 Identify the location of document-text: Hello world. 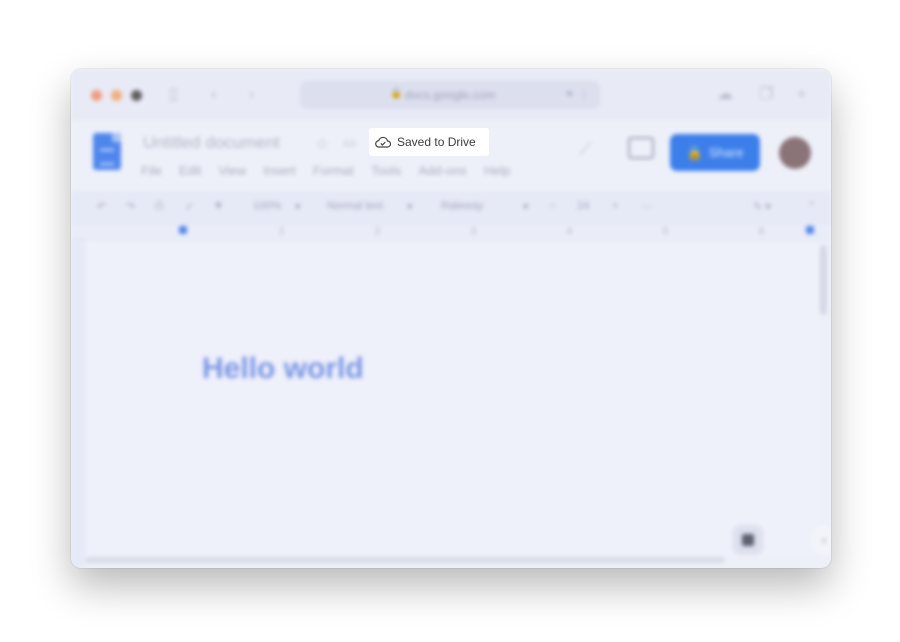
(283, 369).